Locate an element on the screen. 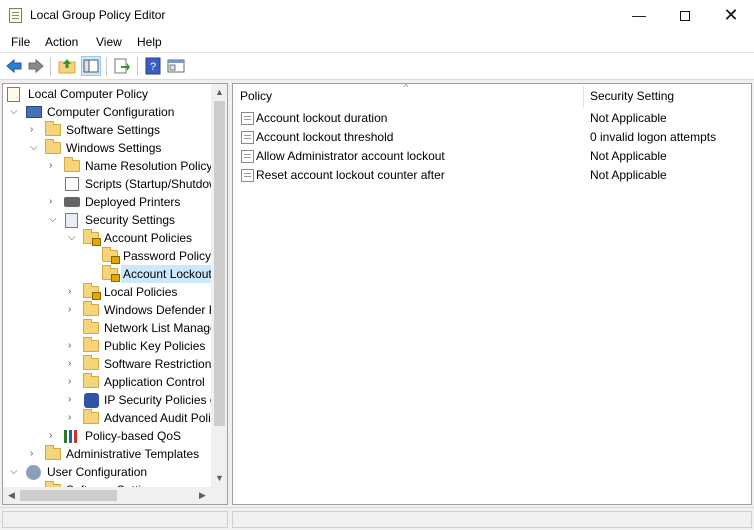  tree-item-label: Scripts (Startup/Shutdown) is located at coordinates (156, 184).